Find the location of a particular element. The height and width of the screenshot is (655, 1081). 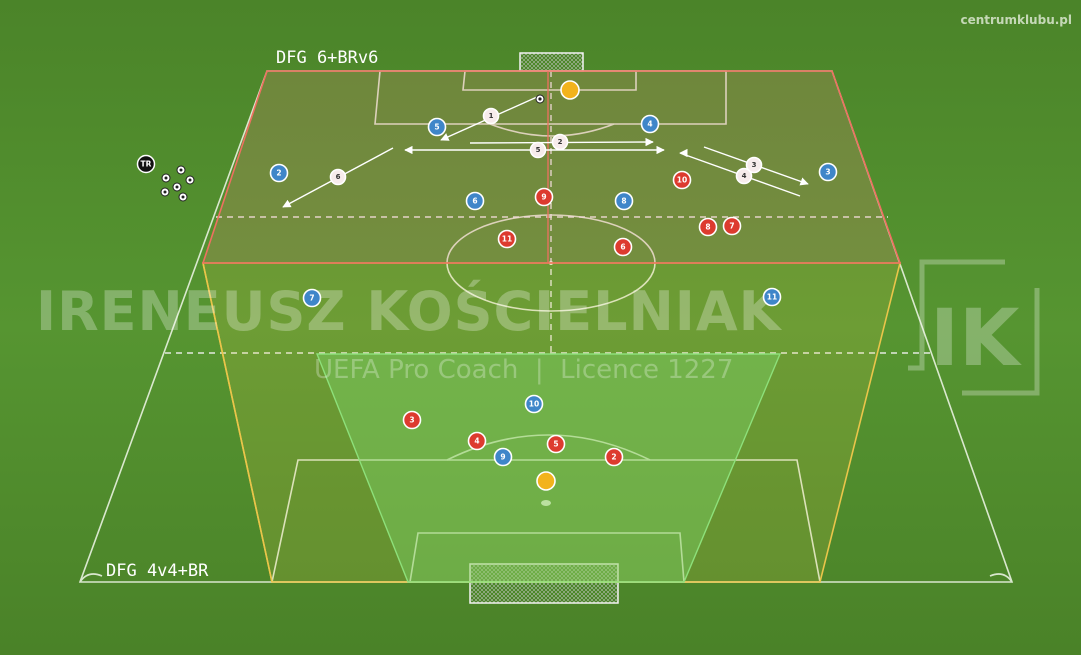

blue-player-3-number: 3 is located at coordinates (827, 172).